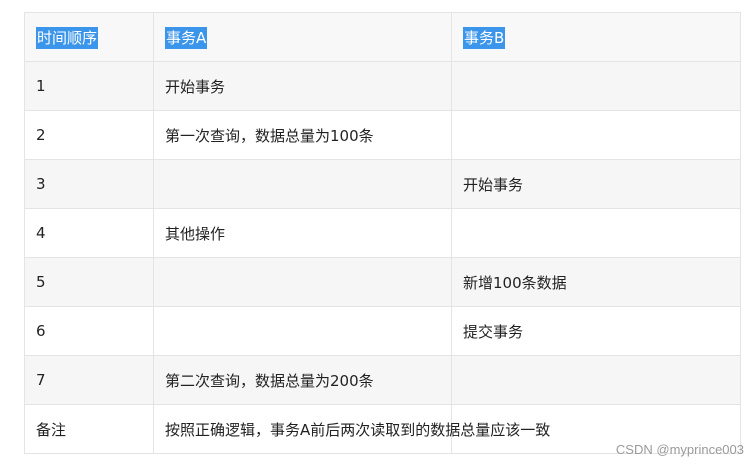 Image resolution: width=756 pixels, height=466 pixels. I want to click on table-row: 4 其他操作, so click(382, 233).